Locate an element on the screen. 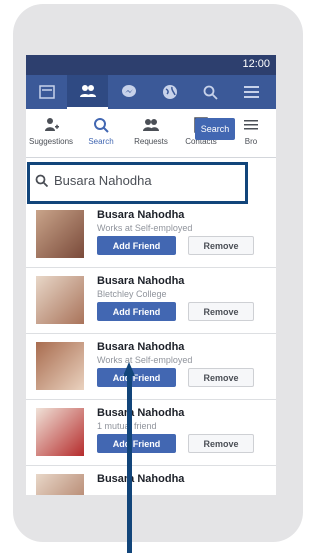 Image resolution: width=320 pixels, height=553 pixels. tab-requests: Requests is located at coordinates (151, 133).